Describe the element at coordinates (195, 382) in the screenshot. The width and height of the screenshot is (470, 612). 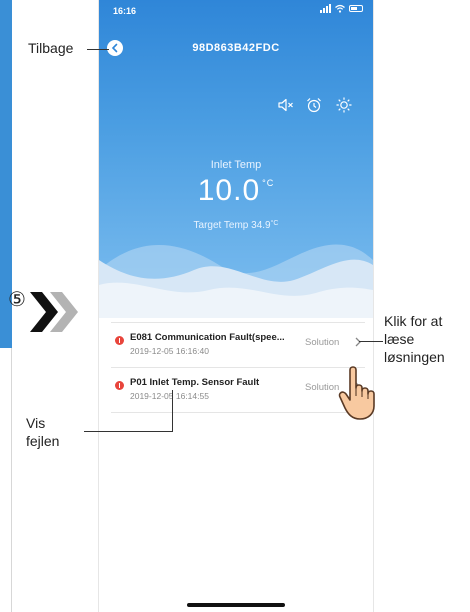
I see `fault-title: P01 Inlet Temp. Sensor Fault` at that location.